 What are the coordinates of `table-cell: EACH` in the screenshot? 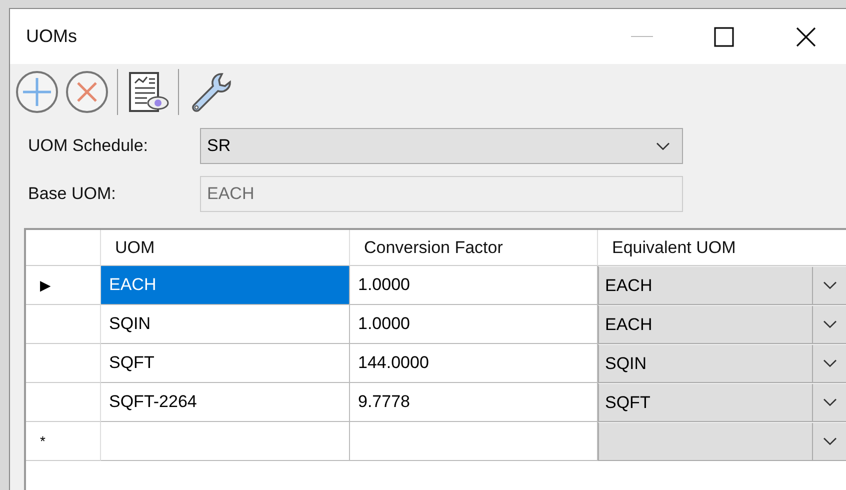 It's located at (225, 285).